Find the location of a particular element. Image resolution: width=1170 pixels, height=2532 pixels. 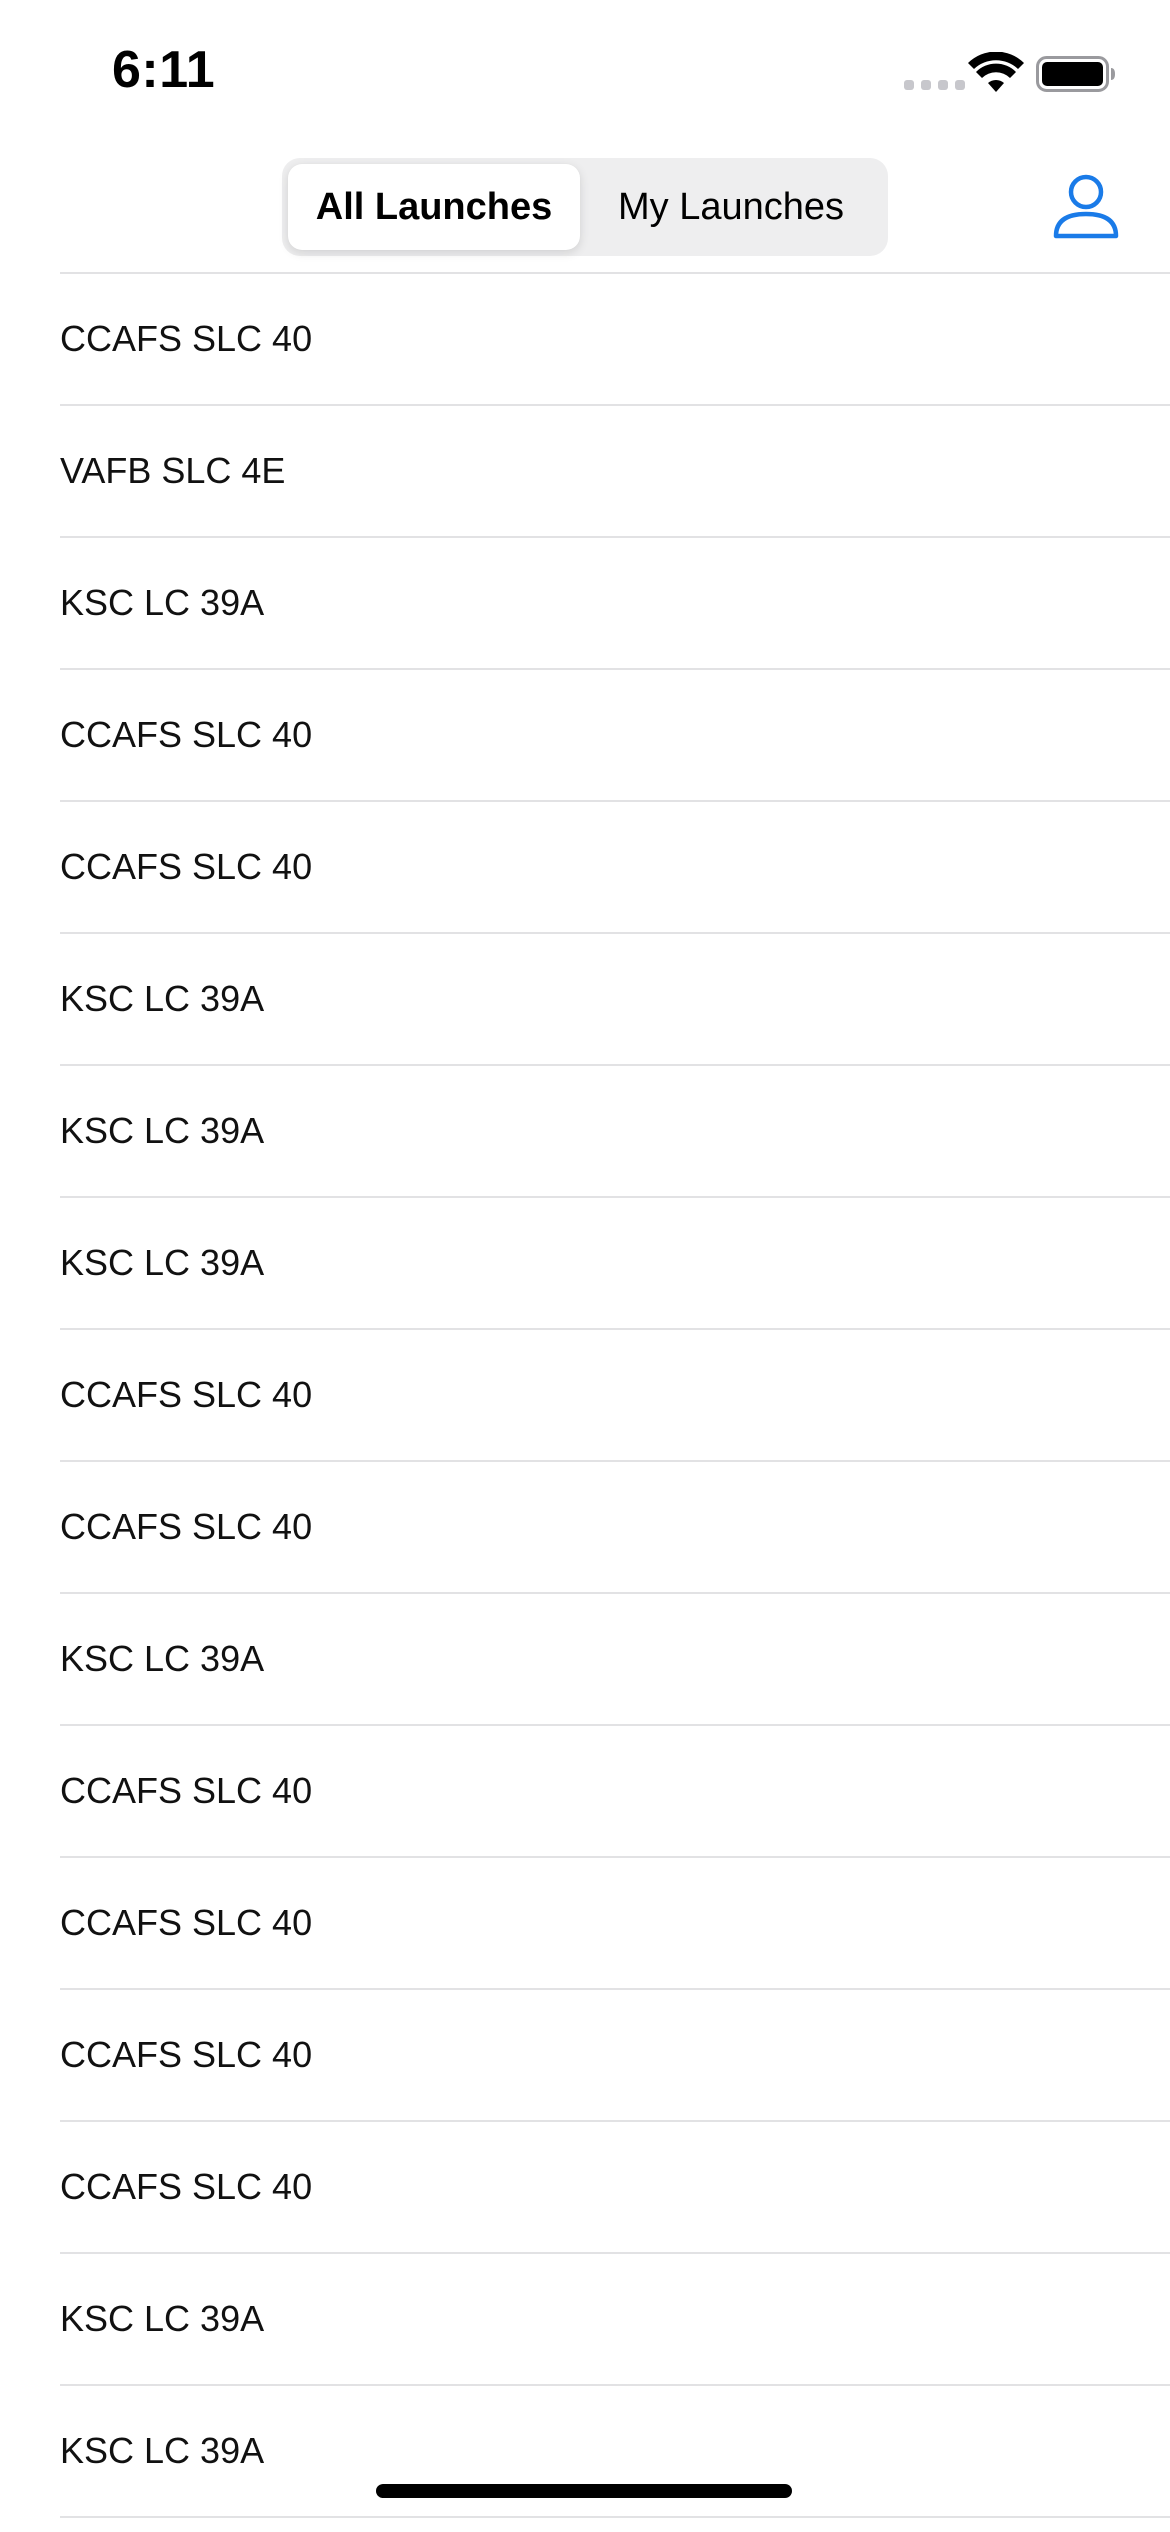

person-icon is located at coordinates (1086, 206).